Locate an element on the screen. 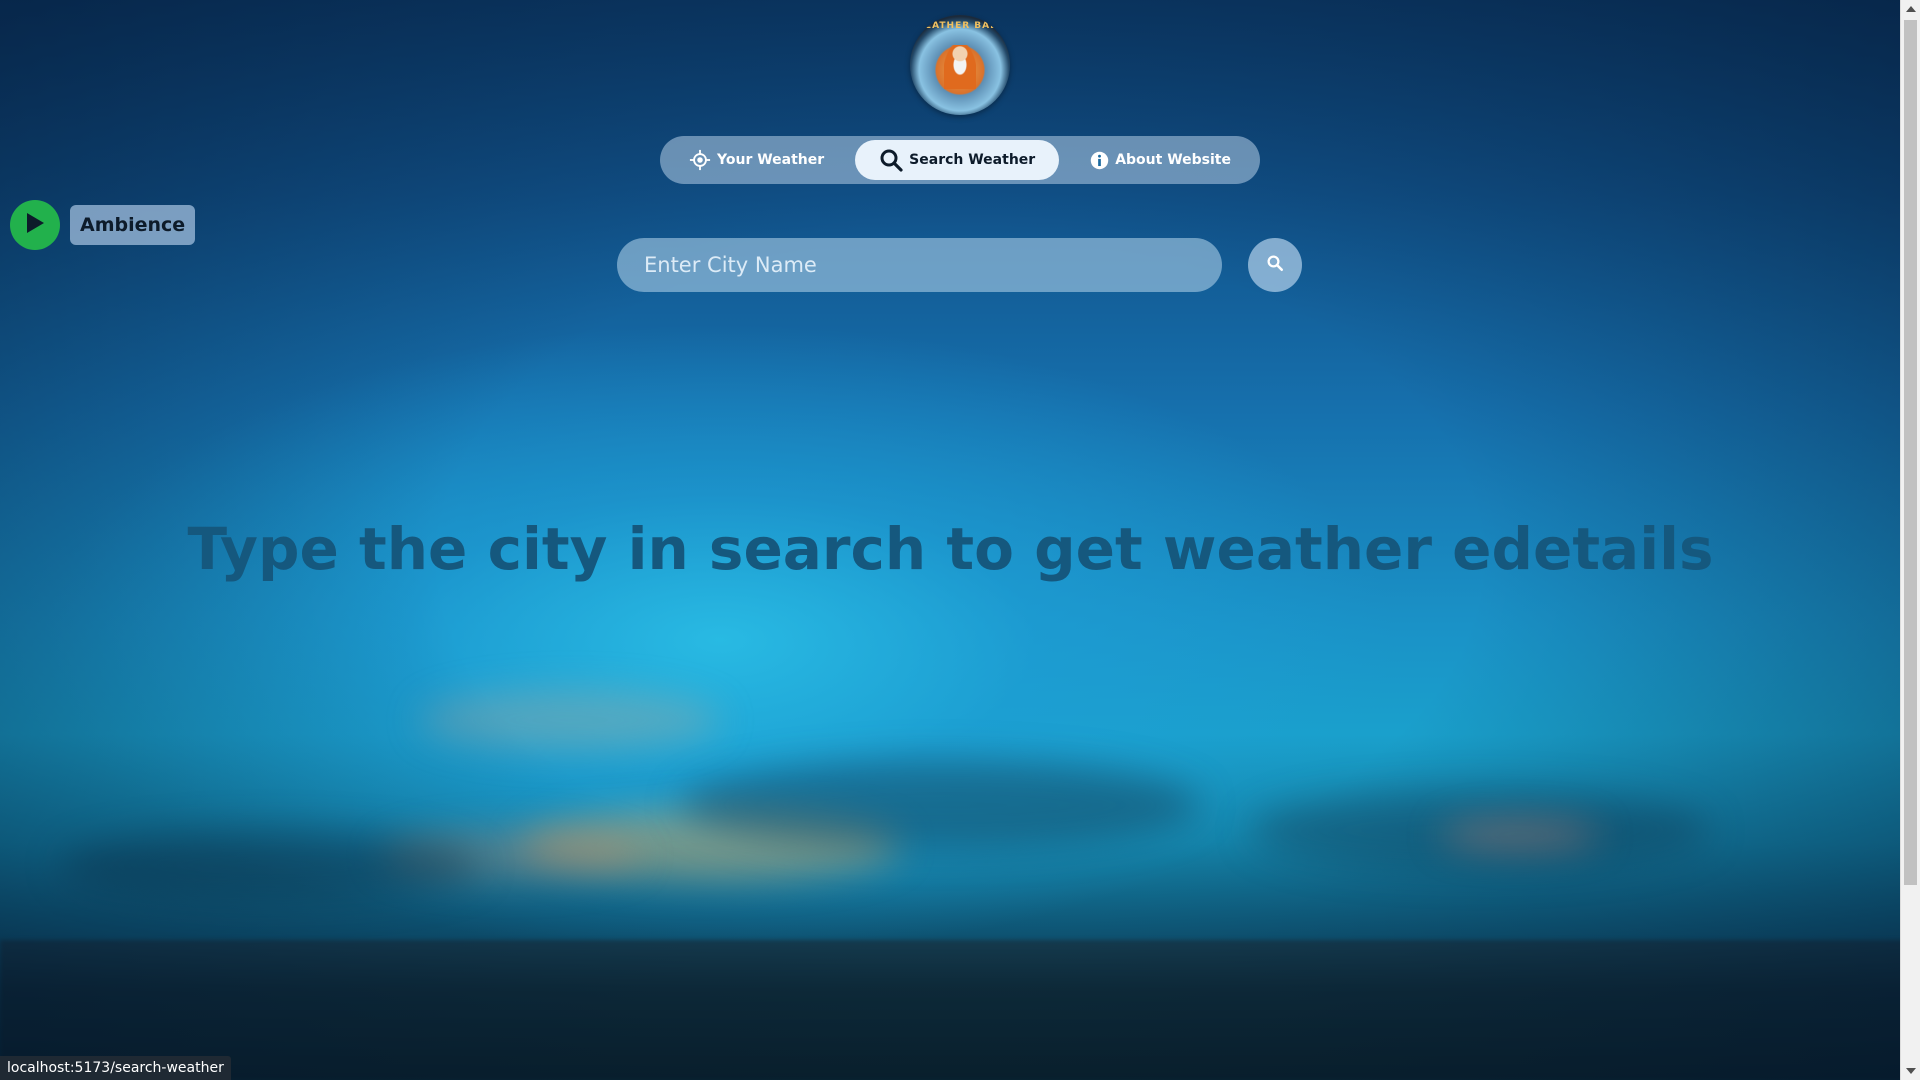 The height and width of the screenshot is (1080, 1920). status-bar-url: localhost:5173/search-weather is located at coordinates (115, 1068).